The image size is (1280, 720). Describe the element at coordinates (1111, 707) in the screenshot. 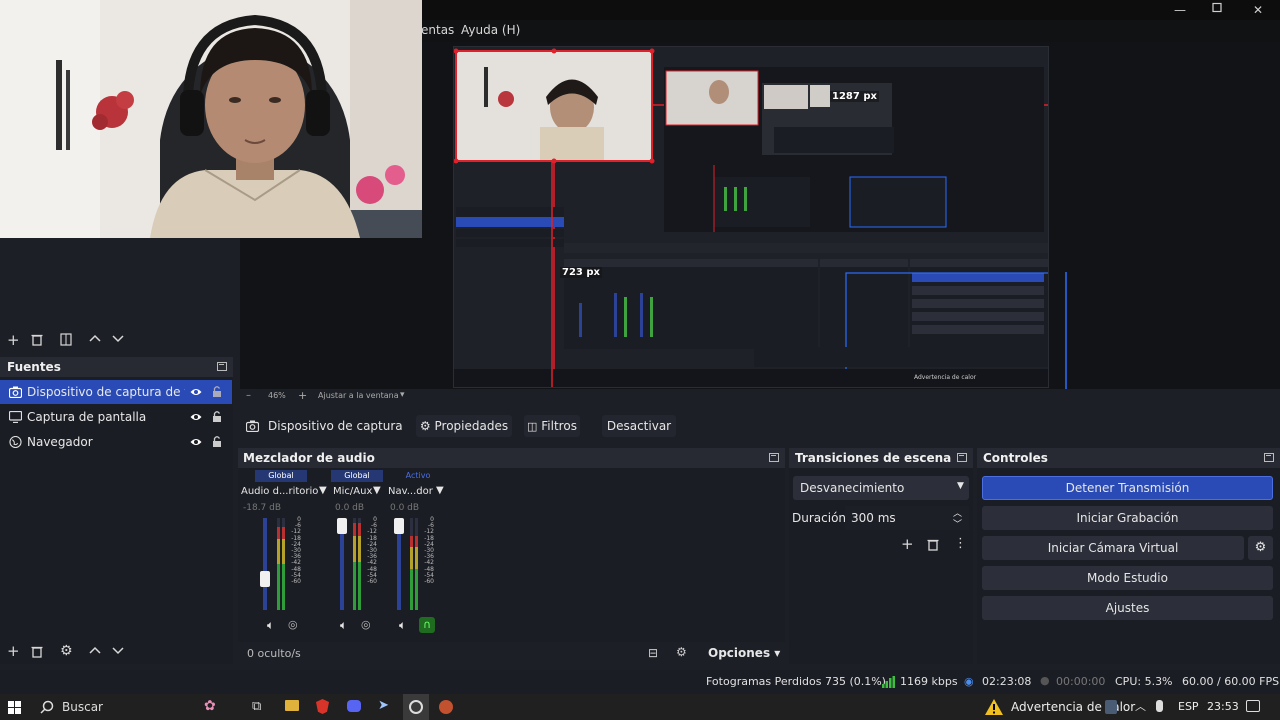

I see `tray-app-icon` at that location.